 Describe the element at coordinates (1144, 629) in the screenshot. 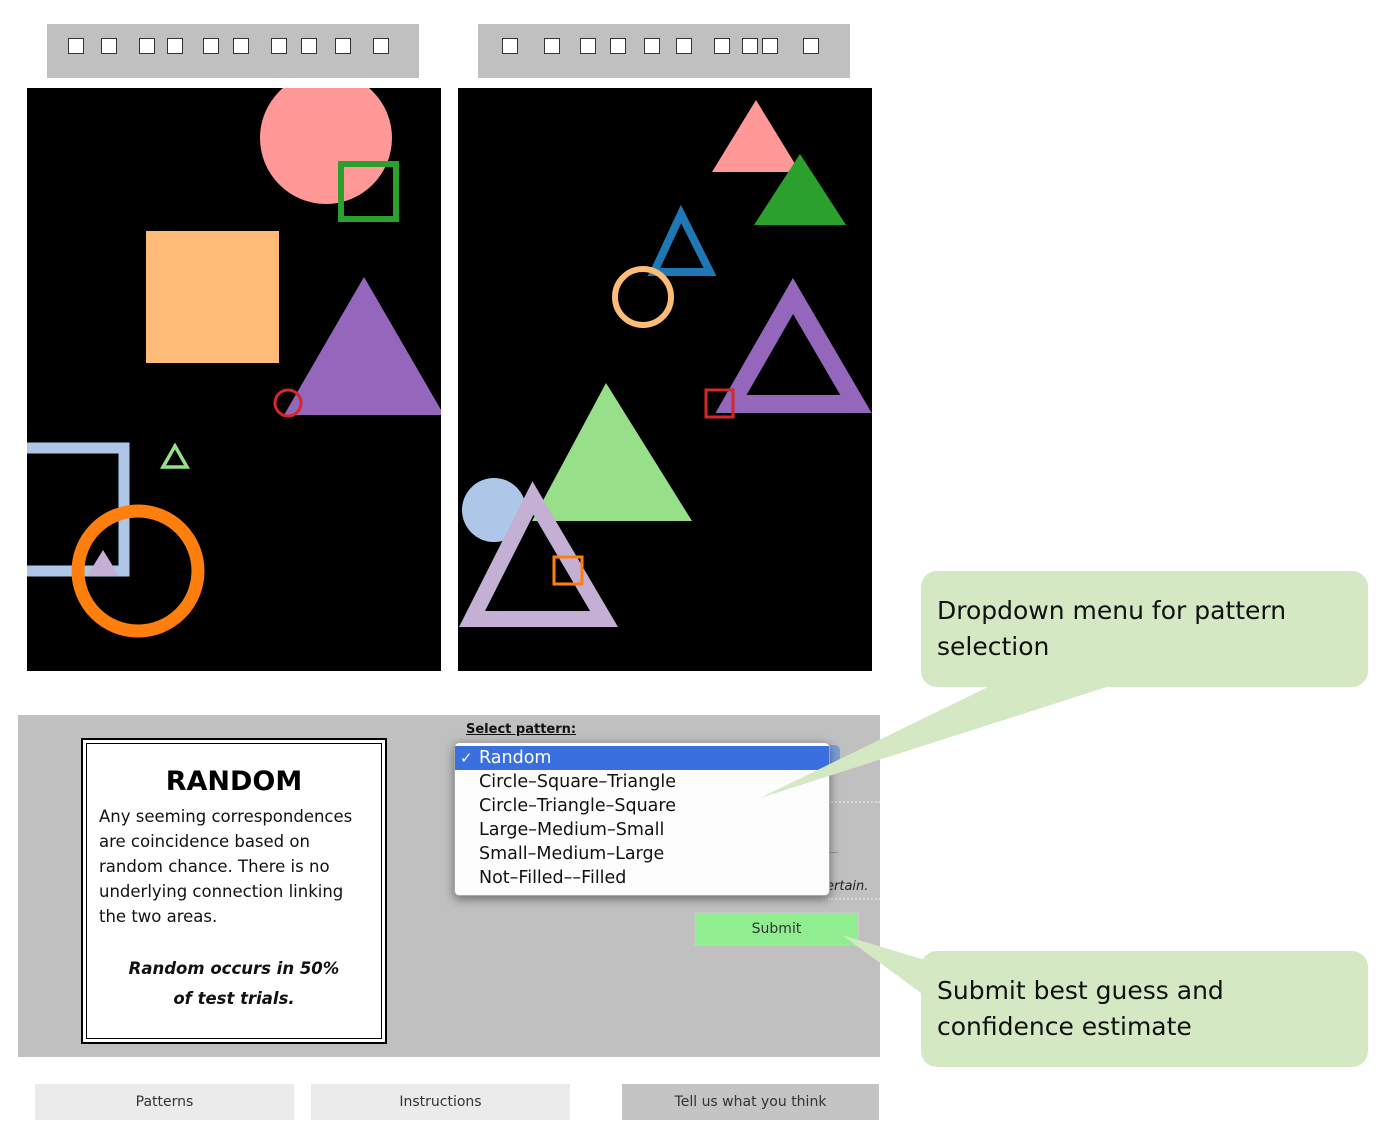

I see `dropdown-callout: Dropdown menu for pattern selection` at that location.